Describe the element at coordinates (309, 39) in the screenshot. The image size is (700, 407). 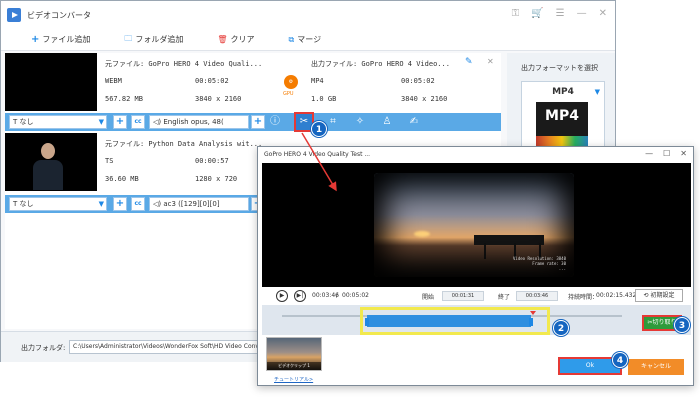
I see `merge-label: マージ` at that location.